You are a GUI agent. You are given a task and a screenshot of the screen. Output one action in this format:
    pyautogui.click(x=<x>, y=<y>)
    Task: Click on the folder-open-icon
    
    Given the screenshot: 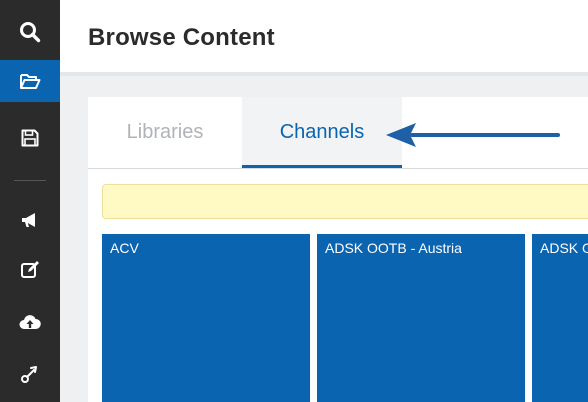 What is the action you would take?
    pyautogui.click(x=30, y=81)
    